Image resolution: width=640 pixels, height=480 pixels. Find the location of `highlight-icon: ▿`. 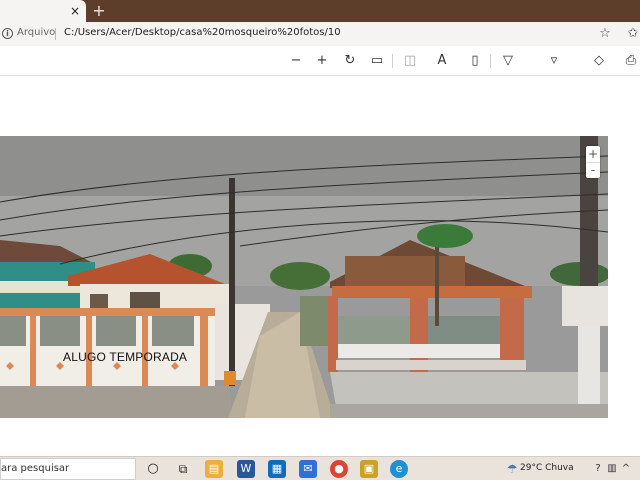

highlight-icon: ▿ is located at coordinates (554, 61).